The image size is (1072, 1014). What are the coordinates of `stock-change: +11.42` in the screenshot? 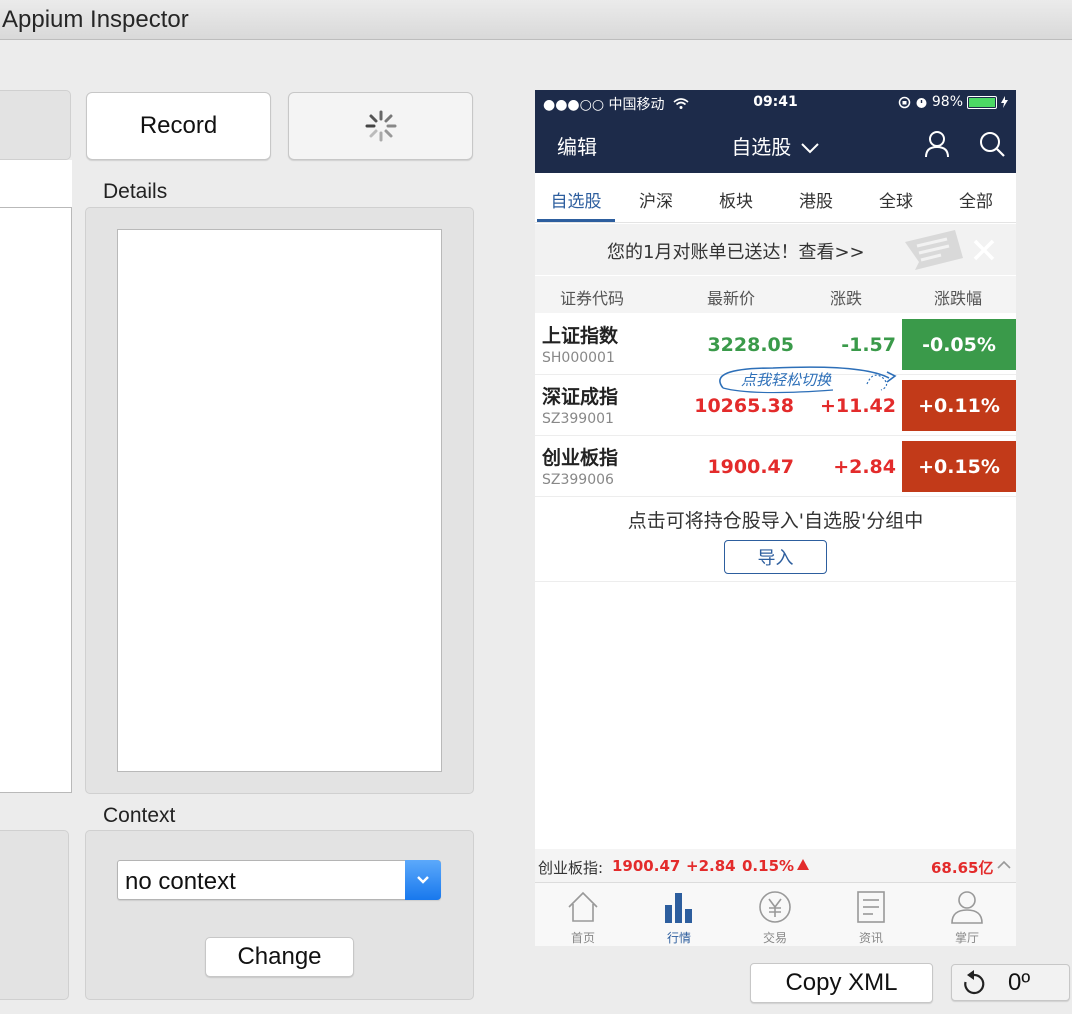 It's located at (857, 406).